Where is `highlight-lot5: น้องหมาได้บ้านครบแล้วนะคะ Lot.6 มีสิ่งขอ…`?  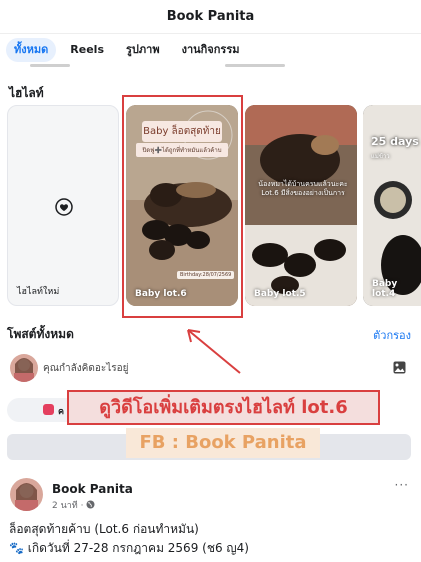
highlight-lot5: น้องหมาได้บ้านครบแล้วนะคะ Lot.6 มีสิ่งขอ… is located at coordinates (301, 205).